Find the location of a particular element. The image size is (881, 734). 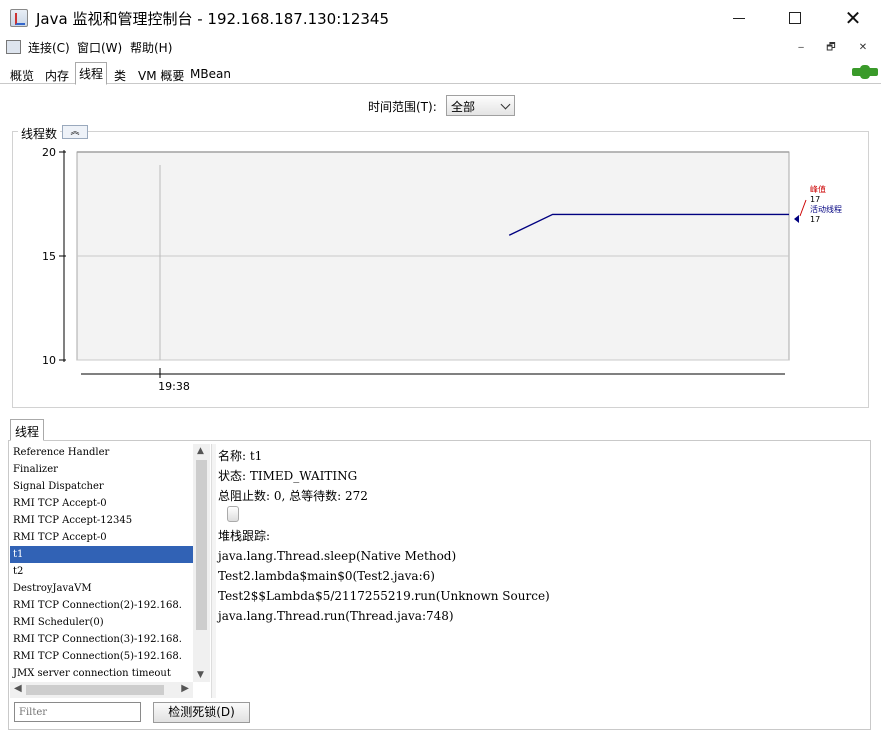

x-tick-label: 19:38 is located at coordinates (174, 386).